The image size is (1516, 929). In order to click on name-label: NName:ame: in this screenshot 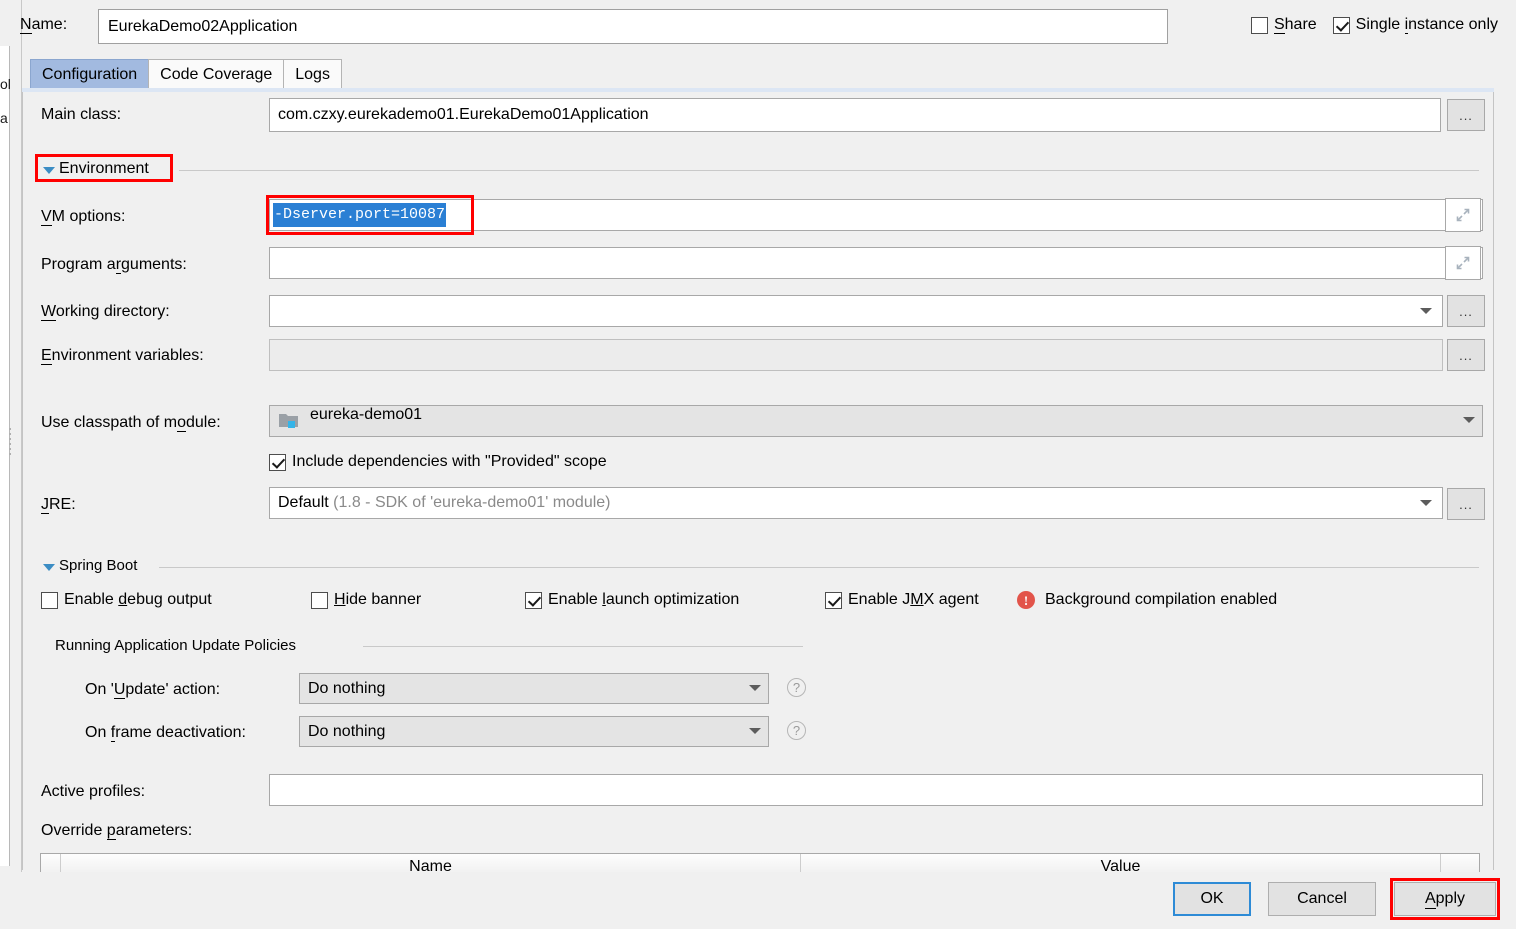, I will do `click(44, 25)`.